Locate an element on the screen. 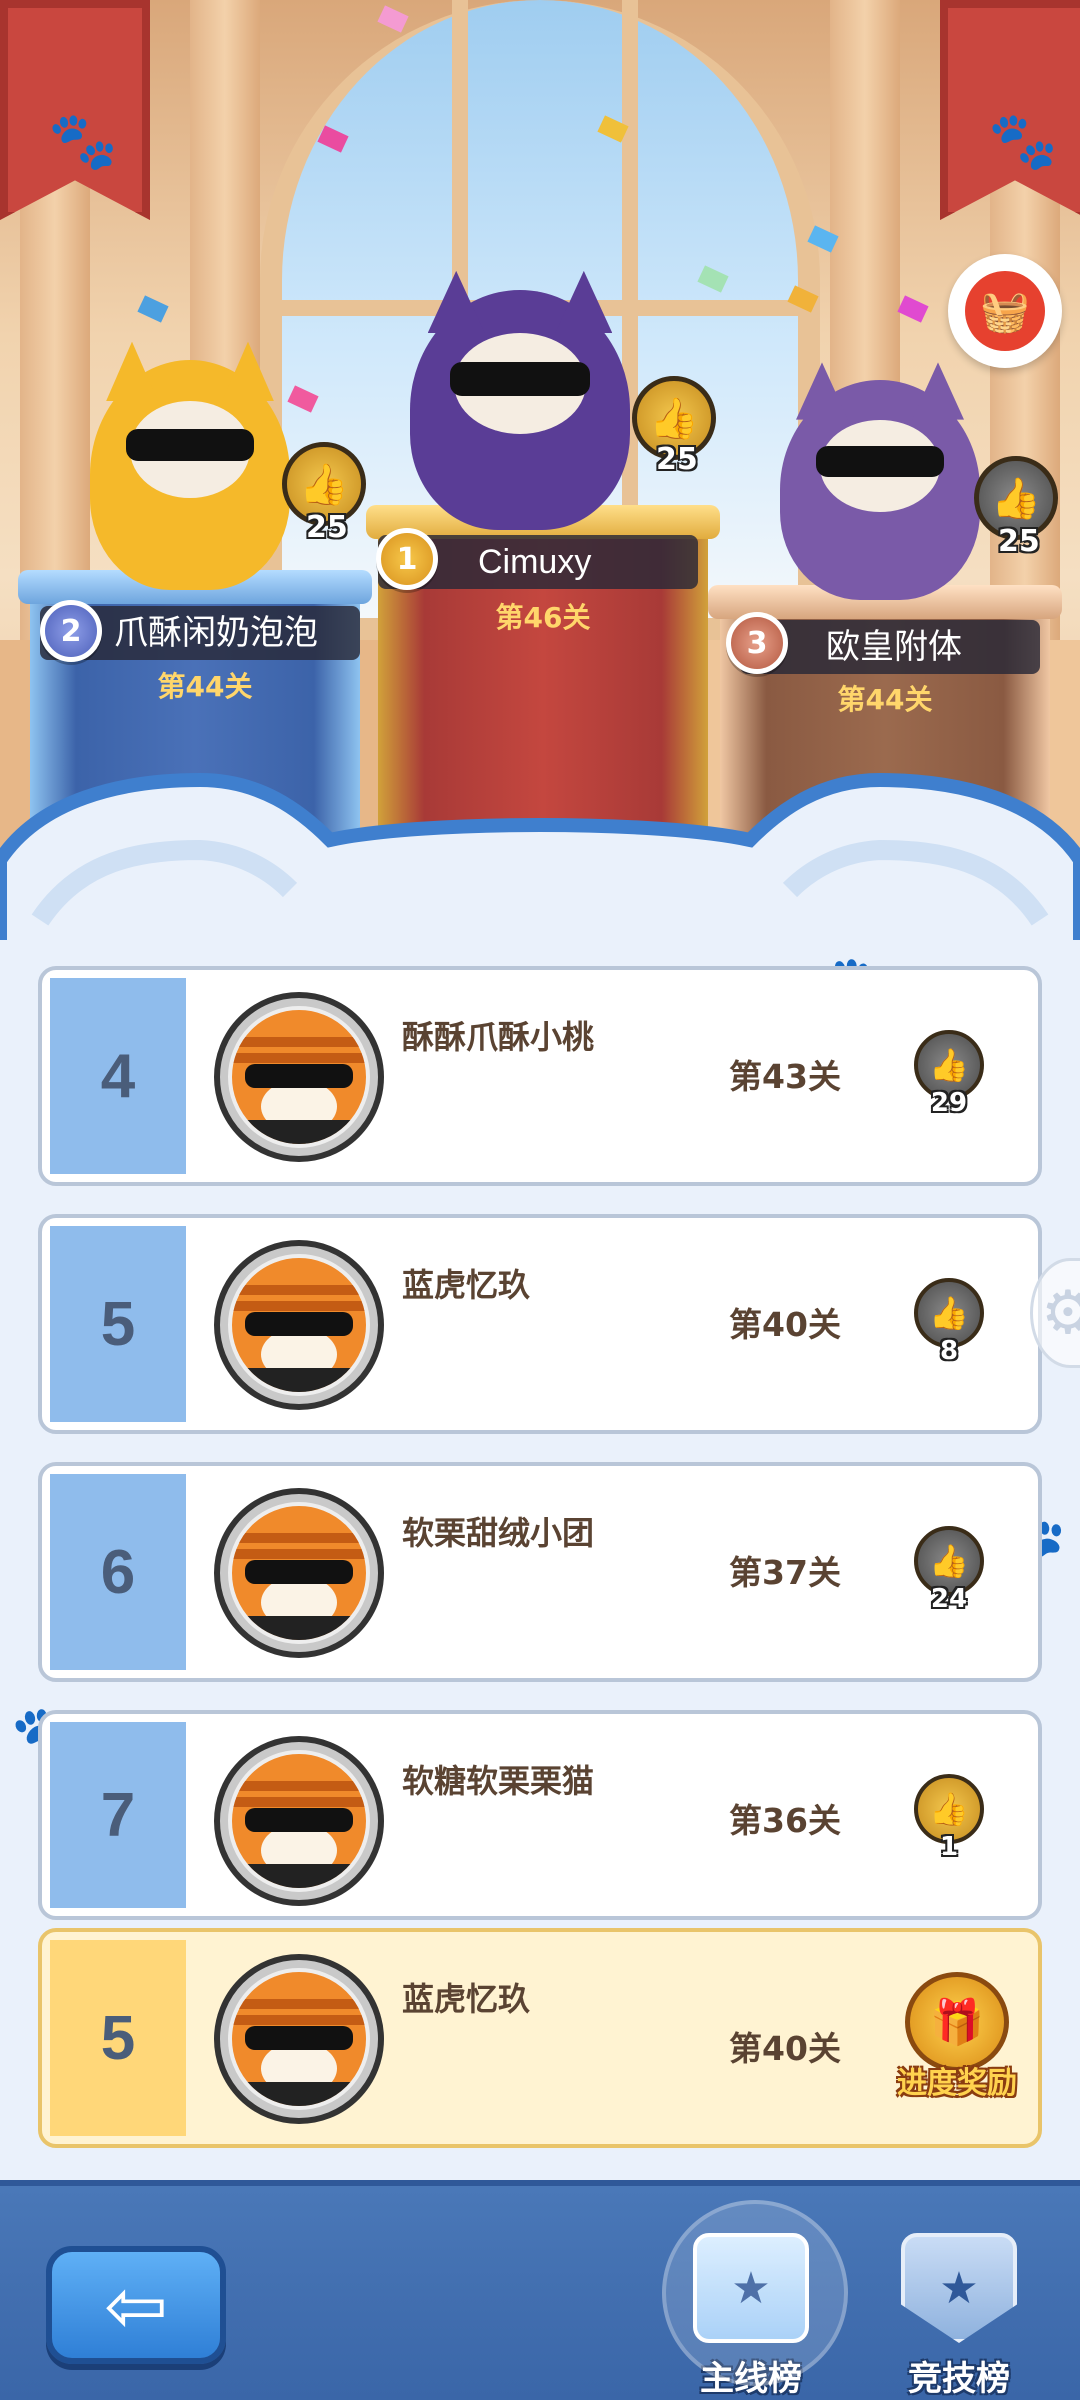 This screenshot has width=1080, height=2400. like-count: 1 is located at coordinates (949, 1847).